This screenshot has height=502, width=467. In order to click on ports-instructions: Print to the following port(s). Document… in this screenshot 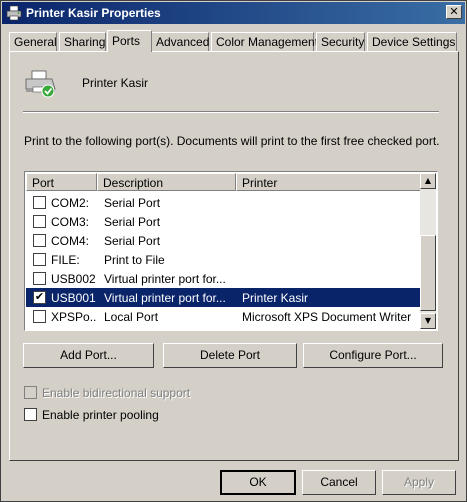, I will do `click(232, 141)`.